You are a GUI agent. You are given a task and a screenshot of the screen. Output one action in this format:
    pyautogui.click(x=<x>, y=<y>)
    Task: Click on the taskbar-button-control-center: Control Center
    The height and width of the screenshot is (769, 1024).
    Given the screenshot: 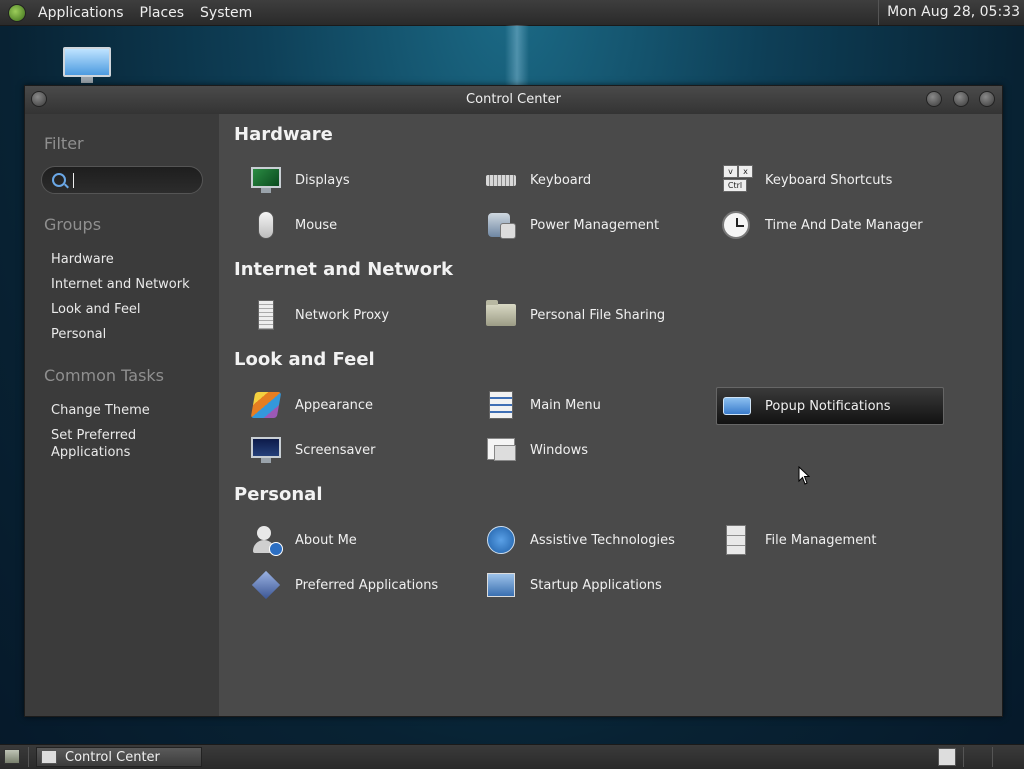 What is the action you would take?
    pyautogui.click(x=119, y=757)
    